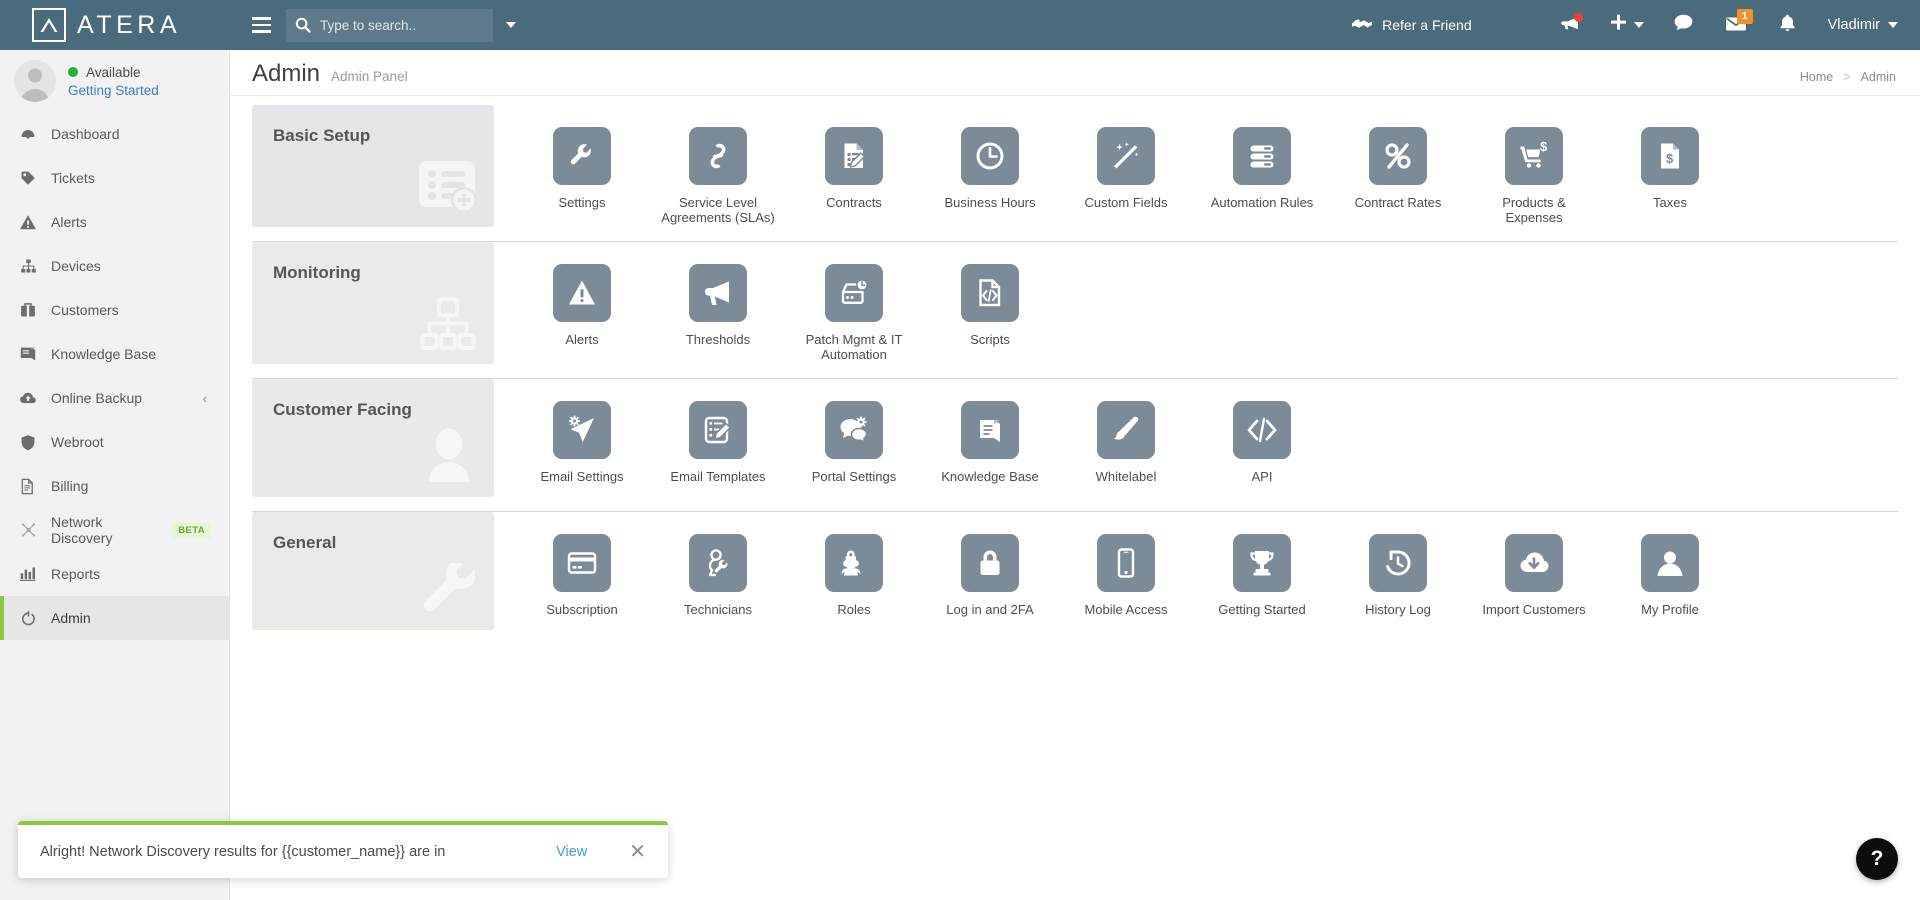  I want to click on link-chain-icon, so click(718, 156).